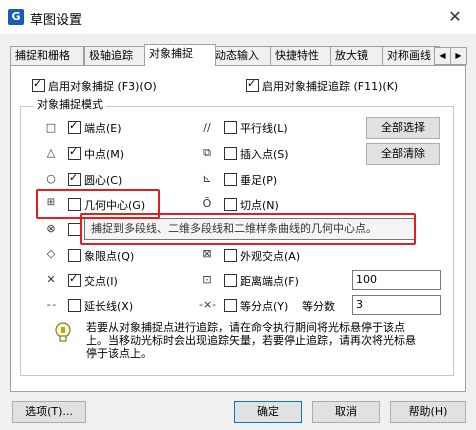 The width and height of the screenshot is (476, 430). I want to click on divide-marker-icon: -⨯-, so click(208, 304).